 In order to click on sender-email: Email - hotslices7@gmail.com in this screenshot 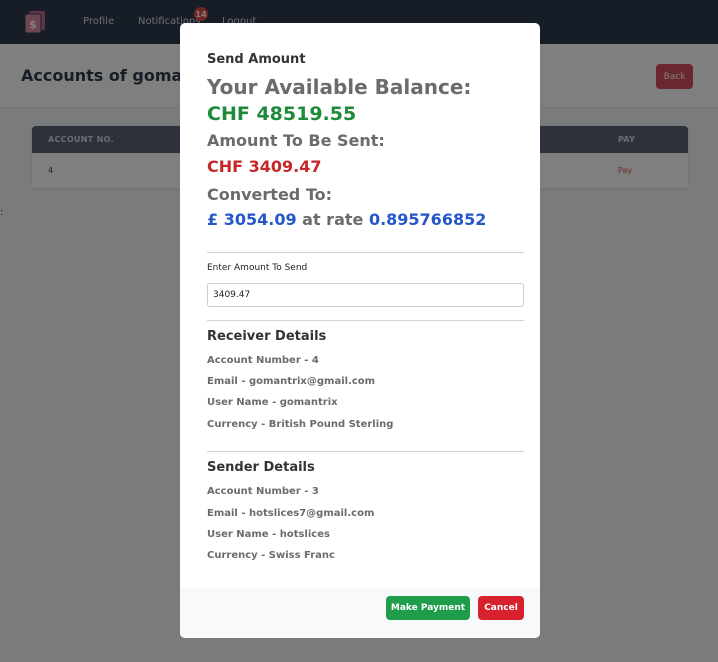, I will do `click(291, 513)`.